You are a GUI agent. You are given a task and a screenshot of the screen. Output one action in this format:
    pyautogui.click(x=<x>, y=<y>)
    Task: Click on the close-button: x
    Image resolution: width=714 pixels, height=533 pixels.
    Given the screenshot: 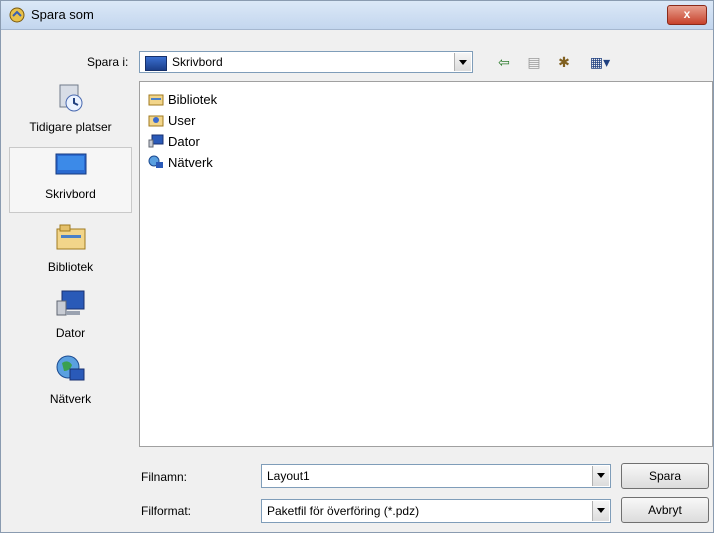 What is the action you would take?
    pyautogui.click(x=687, y=15)
    